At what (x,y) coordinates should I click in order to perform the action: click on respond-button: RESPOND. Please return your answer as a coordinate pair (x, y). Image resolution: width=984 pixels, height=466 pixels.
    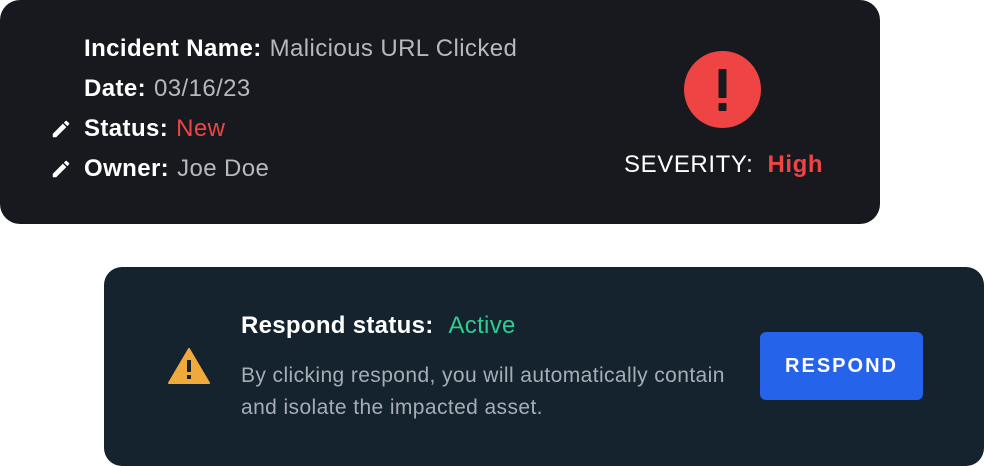
    Looking at the image, I should click on (841, 366).